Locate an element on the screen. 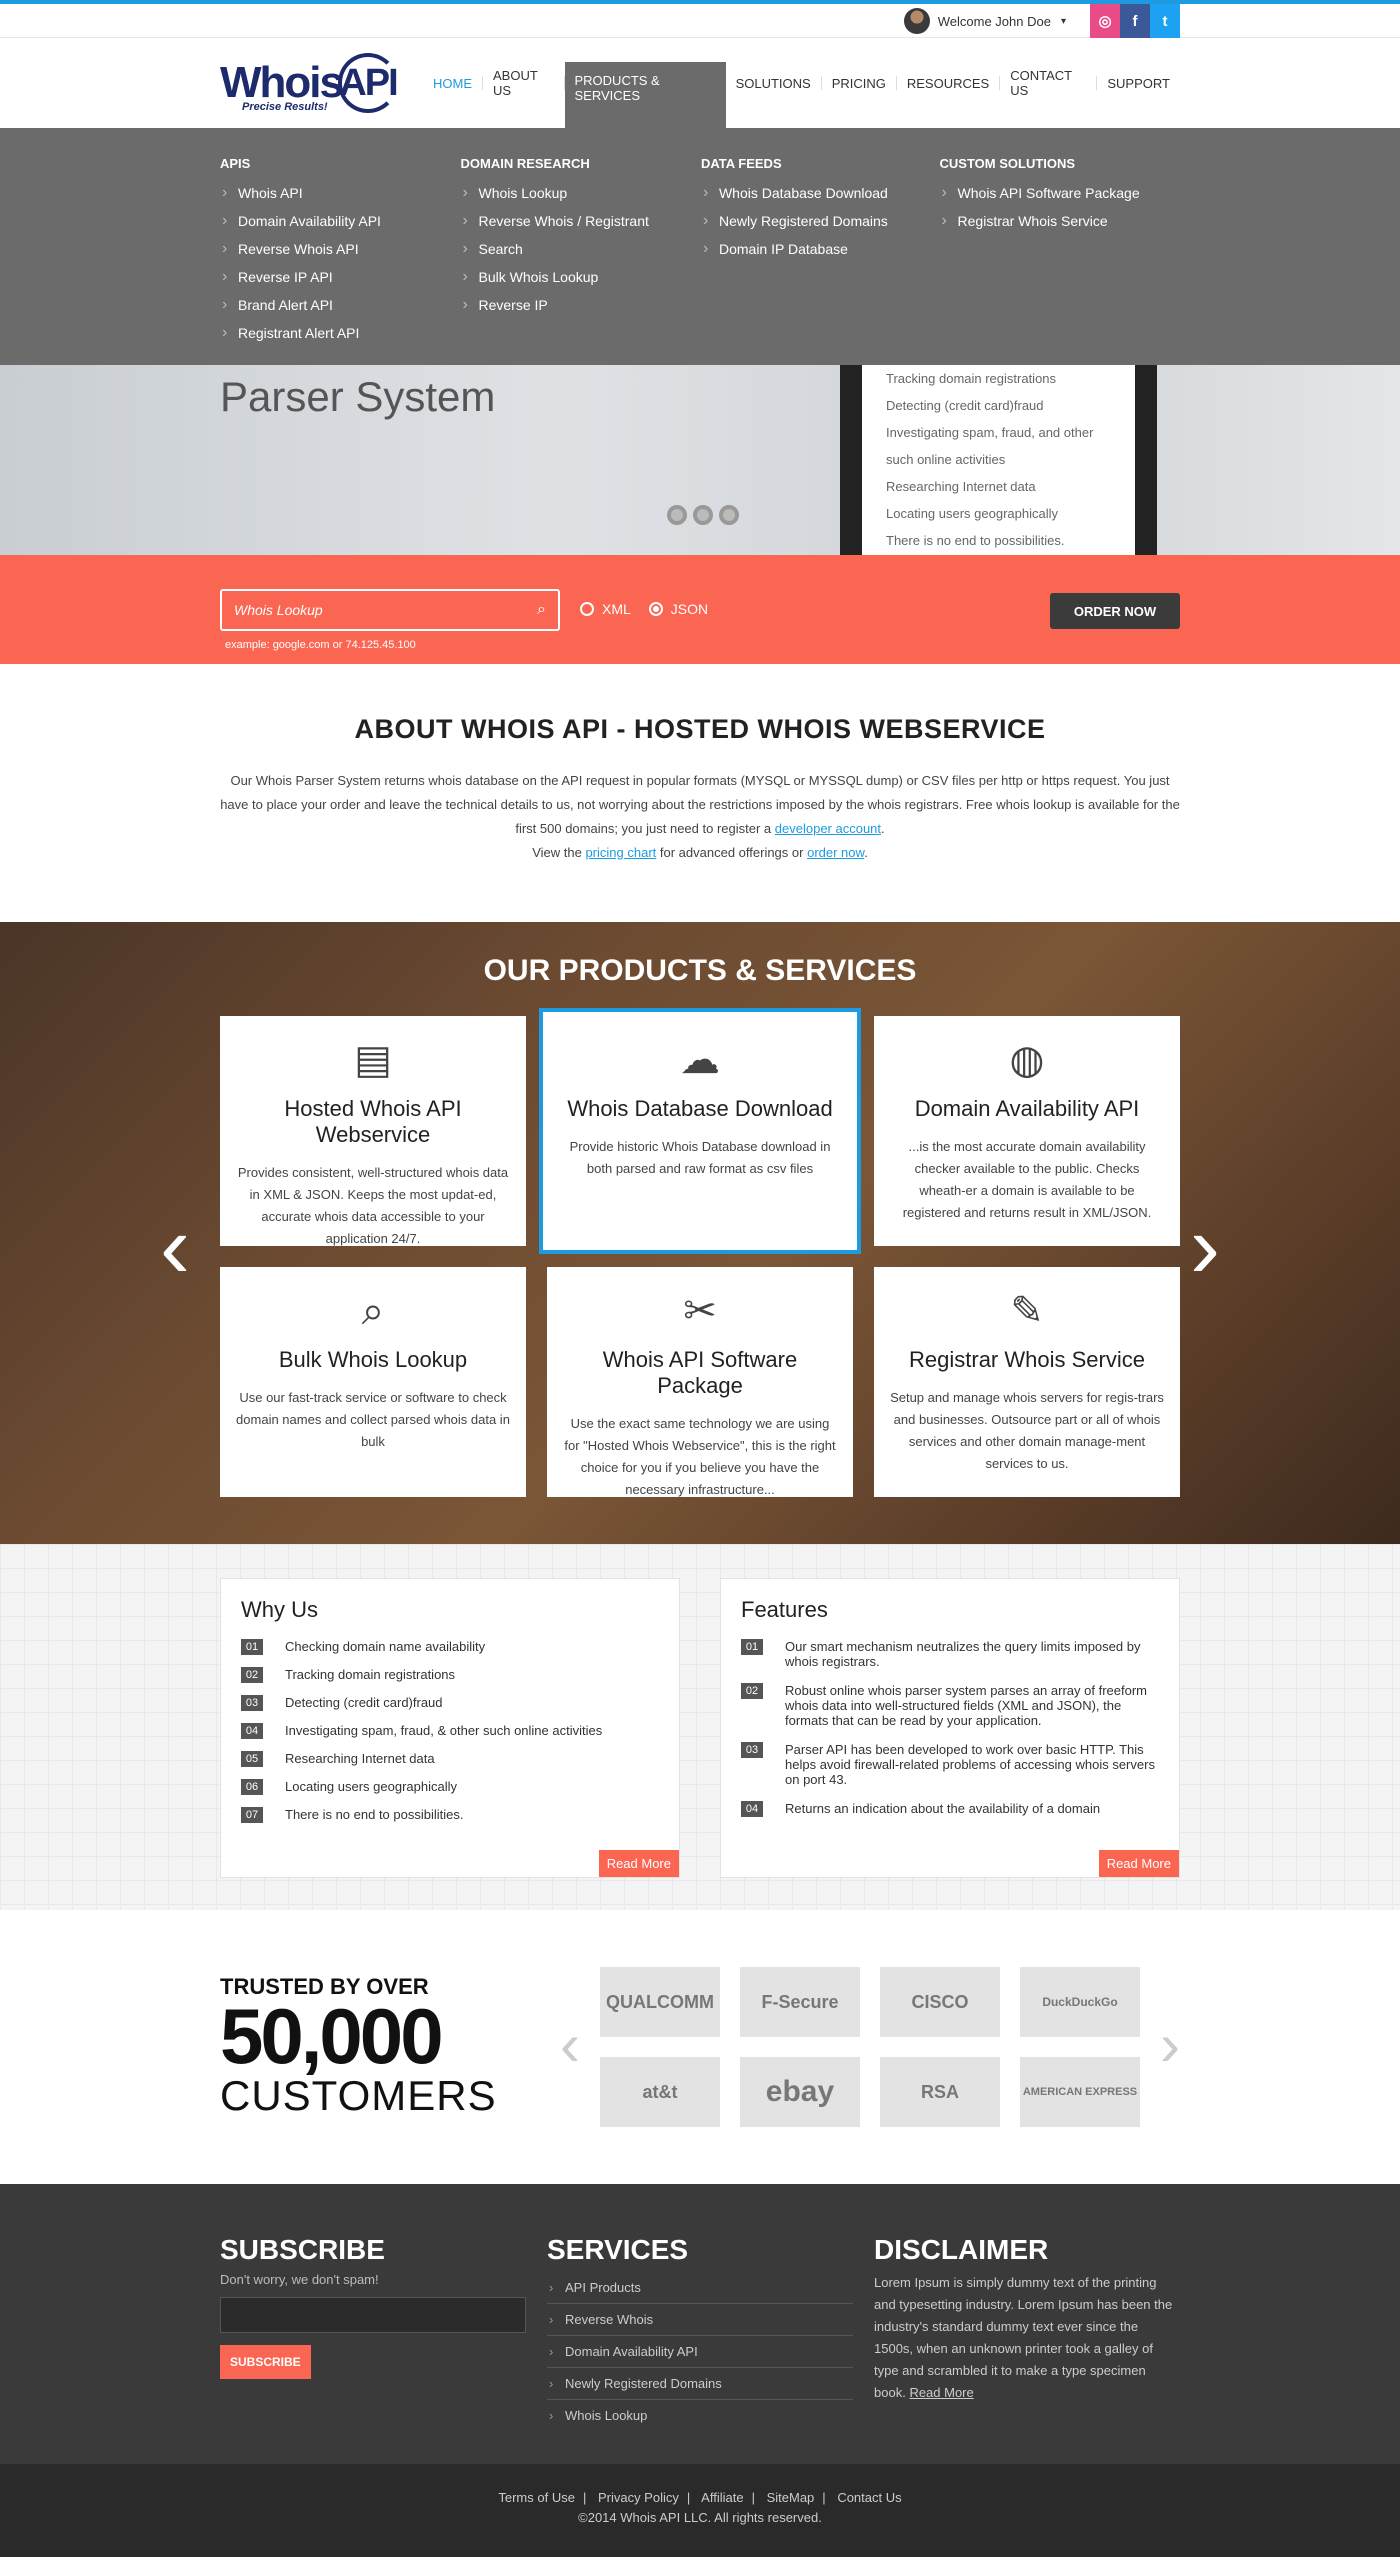 The image size is (1400, 2557). nav-support: SUPPORT is located at coordinates (1138, 83).